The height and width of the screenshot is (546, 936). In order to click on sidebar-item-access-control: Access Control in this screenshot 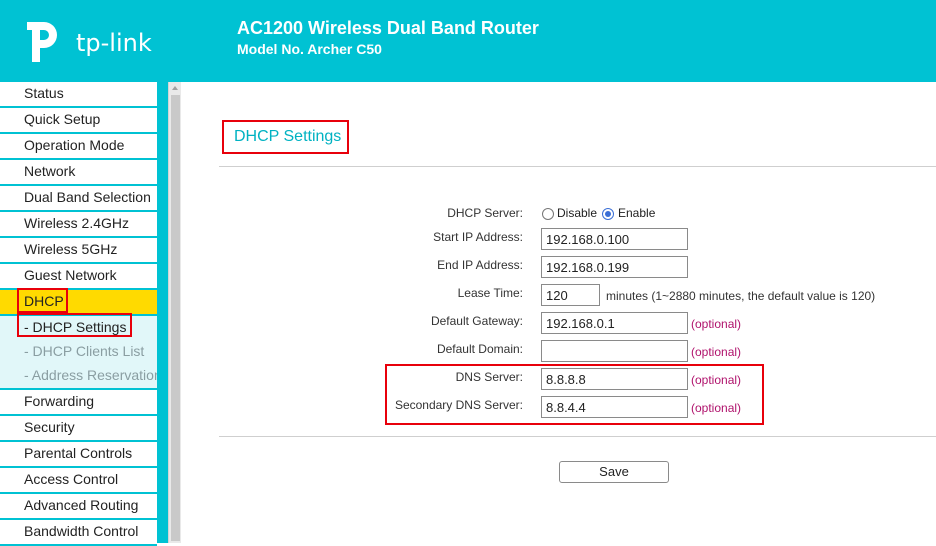, I will do `click(78, 481)`.